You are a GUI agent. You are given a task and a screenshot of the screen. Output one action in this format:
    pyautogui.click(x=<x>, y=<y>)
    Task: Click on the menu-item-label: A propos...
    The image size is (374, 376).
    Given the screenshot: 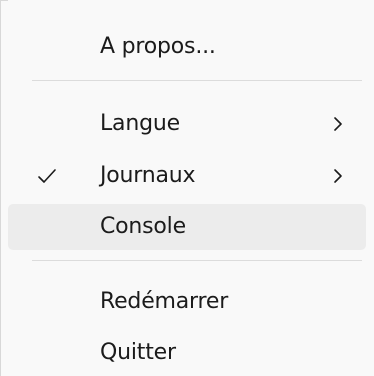 What is the action you would take?
    pyautogui.click(x=158, y=46)
    